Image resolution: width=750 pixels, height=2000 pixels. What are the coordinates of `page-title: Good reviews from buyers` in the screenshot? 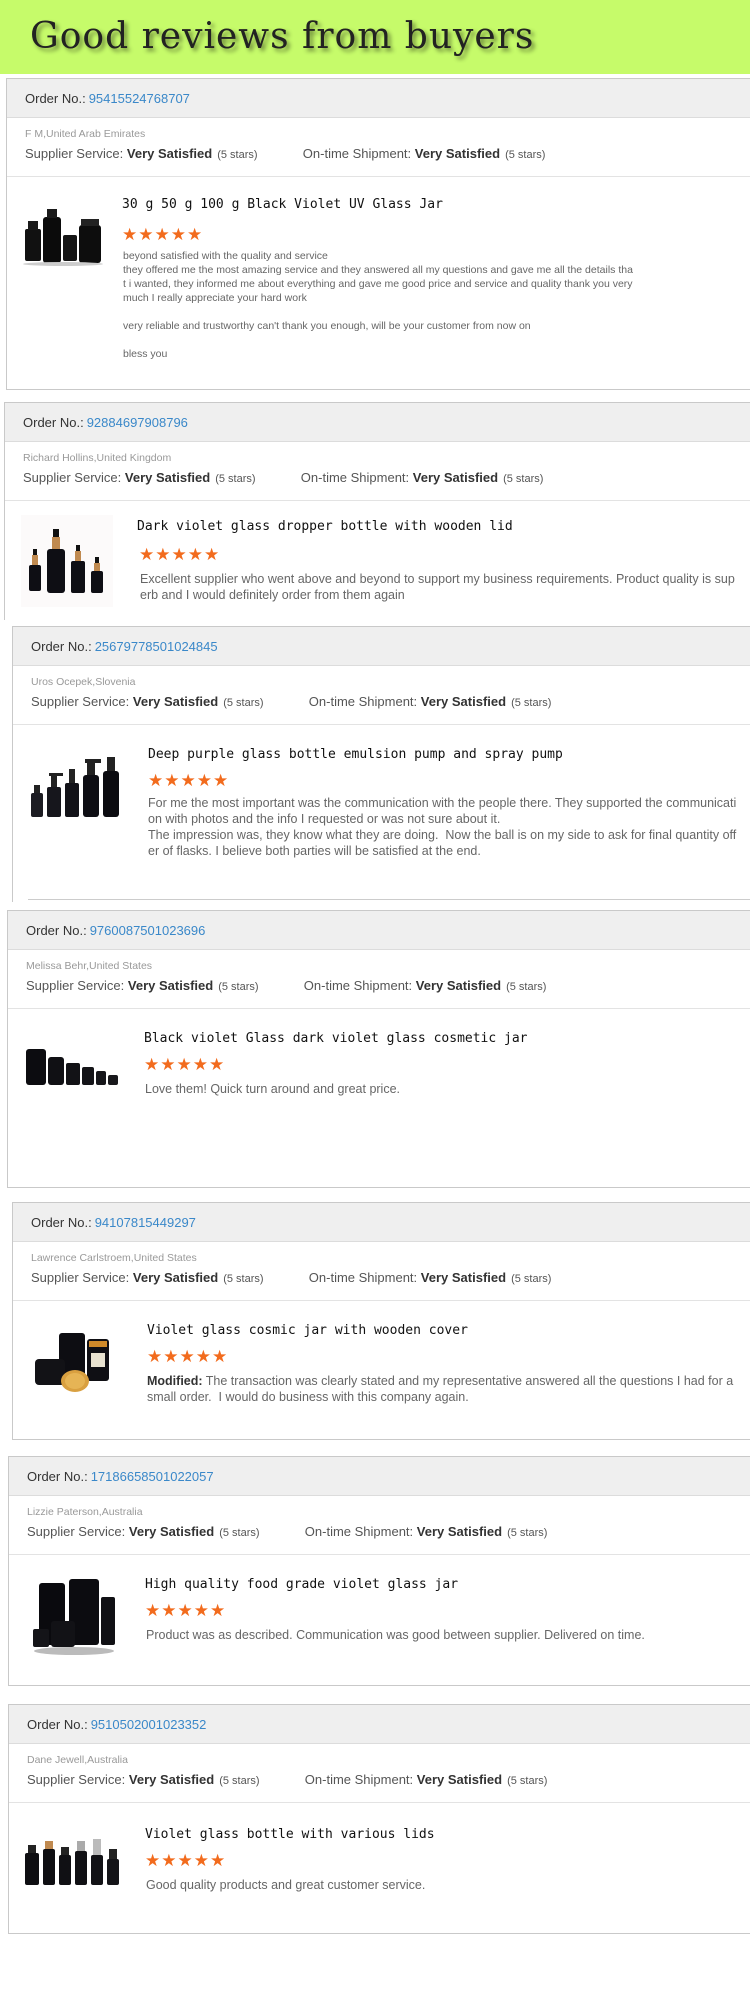 It's located at (282, 36).